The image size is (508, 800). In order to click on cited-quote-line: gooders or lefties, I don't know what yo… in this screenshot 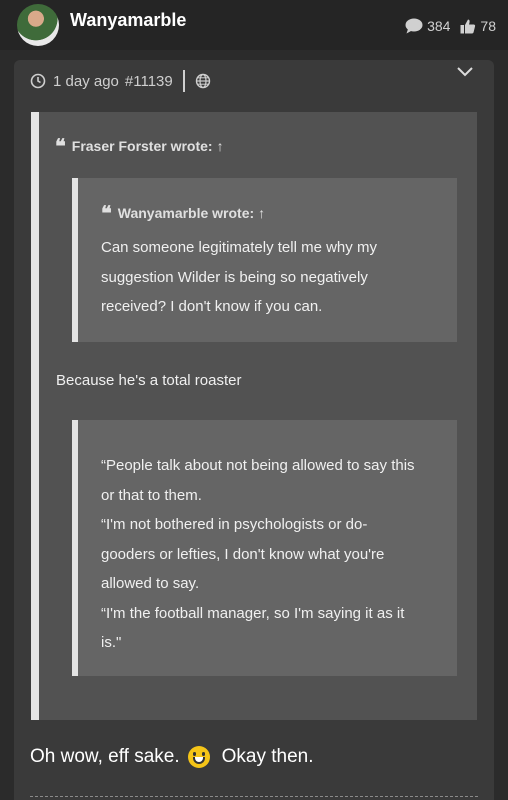, I will do `click(243, 554)`.